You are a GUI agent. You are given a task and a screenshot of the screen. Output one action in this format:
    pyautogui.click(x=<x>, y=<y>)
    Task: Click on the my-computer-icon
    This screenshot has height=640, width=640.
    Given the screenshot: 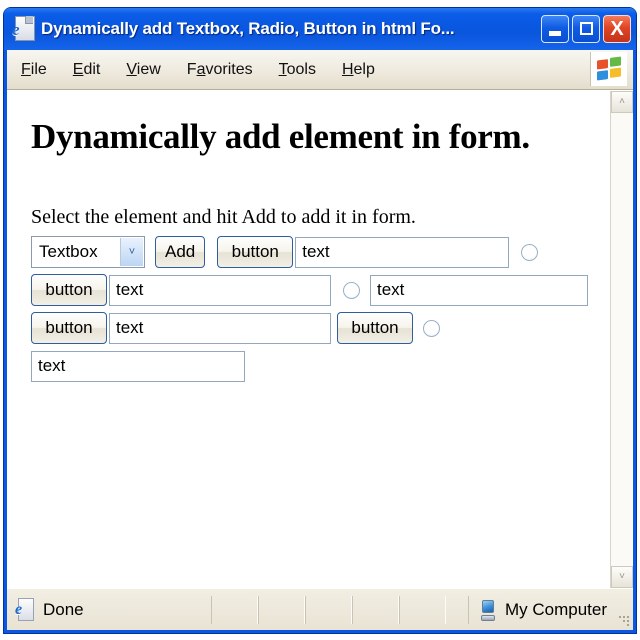 What is the action you would take?
    pyautogui.click(x=488, y=610)
    